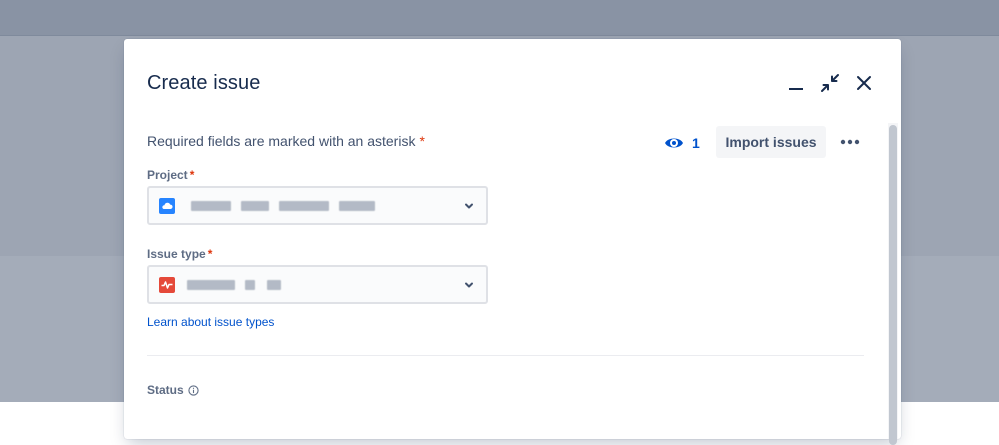 Image resolution: width=999 pixels, height=445 pixels. I want to click on project-value-redacted, so click(283, 206).